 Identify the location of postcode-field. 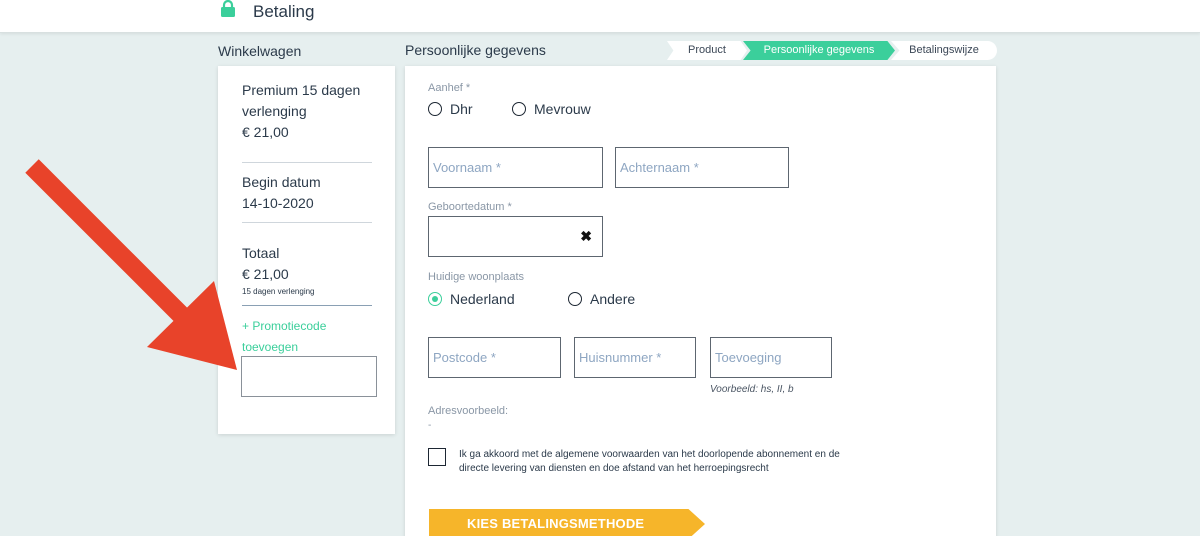
(494, 357).